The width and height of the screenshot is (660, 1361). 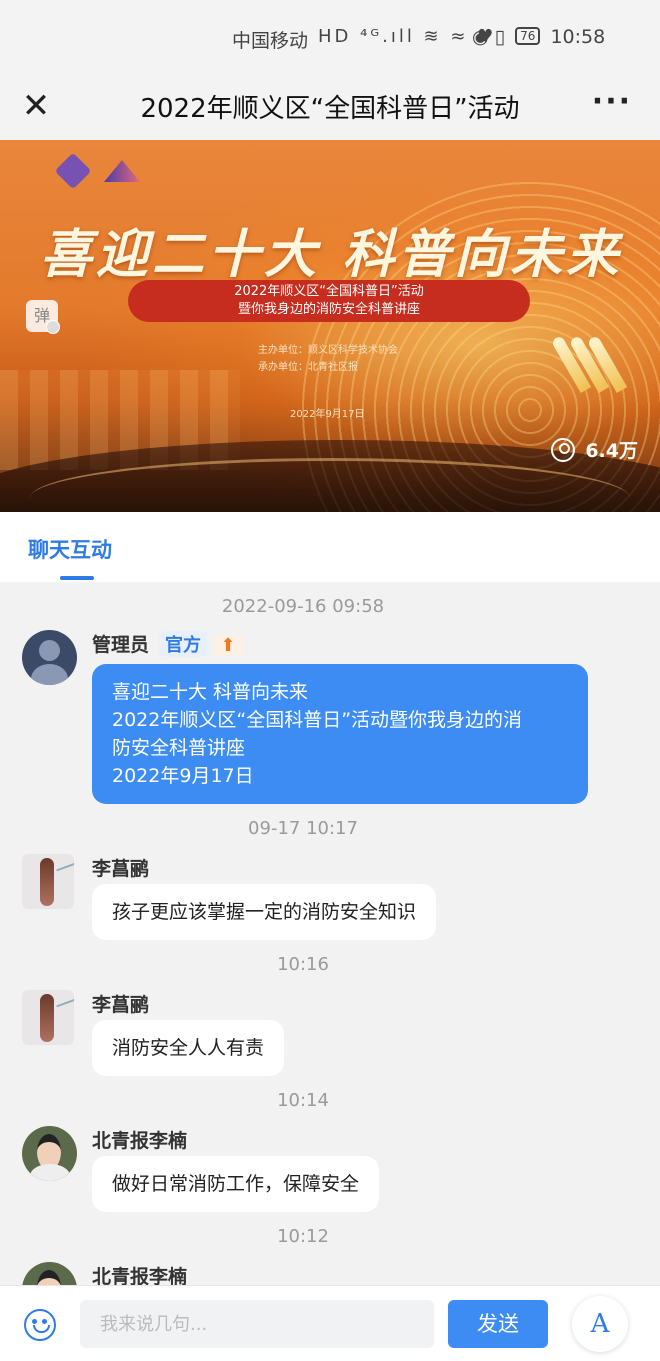 I want to click on timestamp: 10:16, so click(x=303, y=964).